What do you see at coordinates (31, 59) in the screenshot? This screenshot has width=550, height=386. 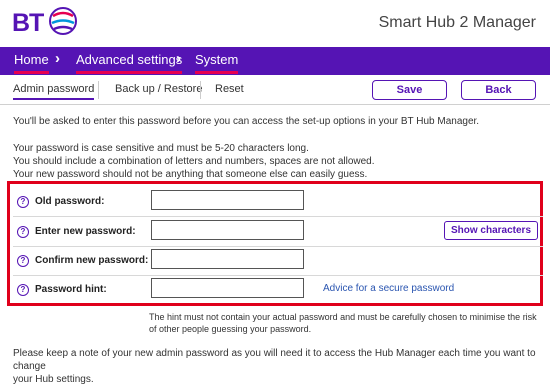 I see `nav-home-label: Home` at bounding box center [31, 59].